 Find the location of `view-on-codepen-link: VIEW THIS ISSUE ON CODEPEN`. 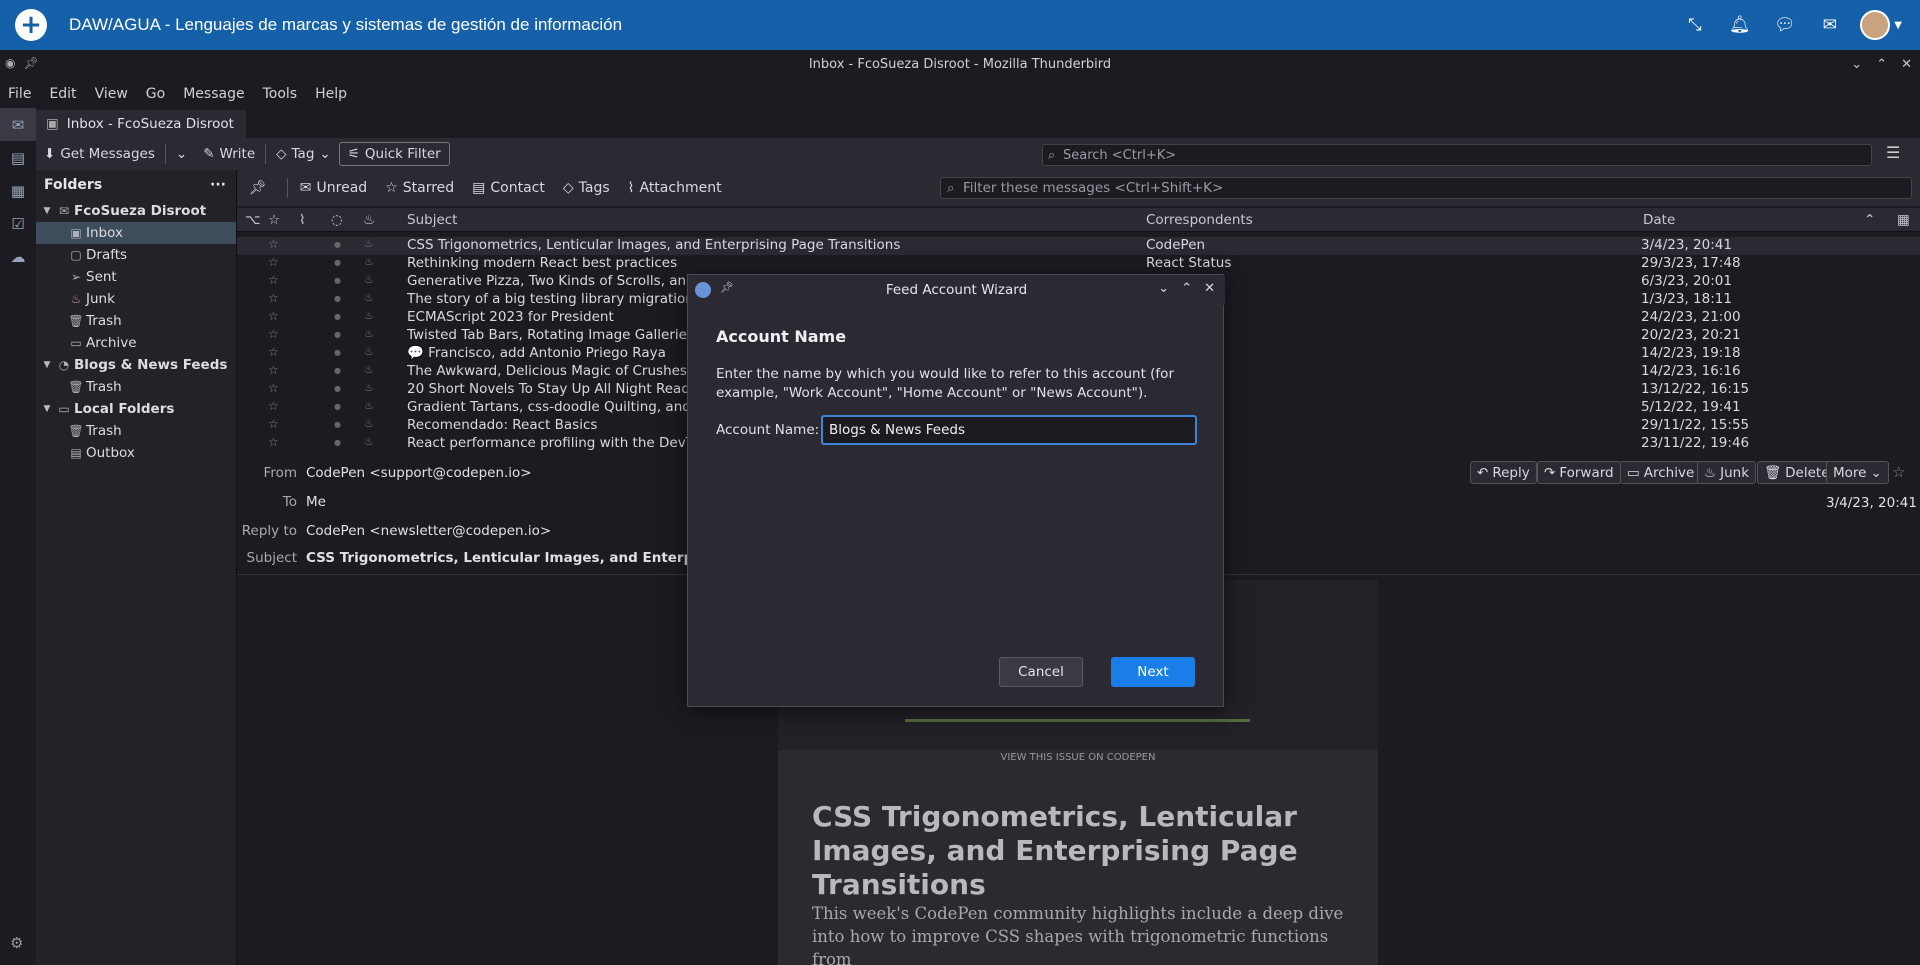

view-on-codepen-link: VIEW THIS ISSUE ON CODEPEN is located at coordinates (1078, 757).